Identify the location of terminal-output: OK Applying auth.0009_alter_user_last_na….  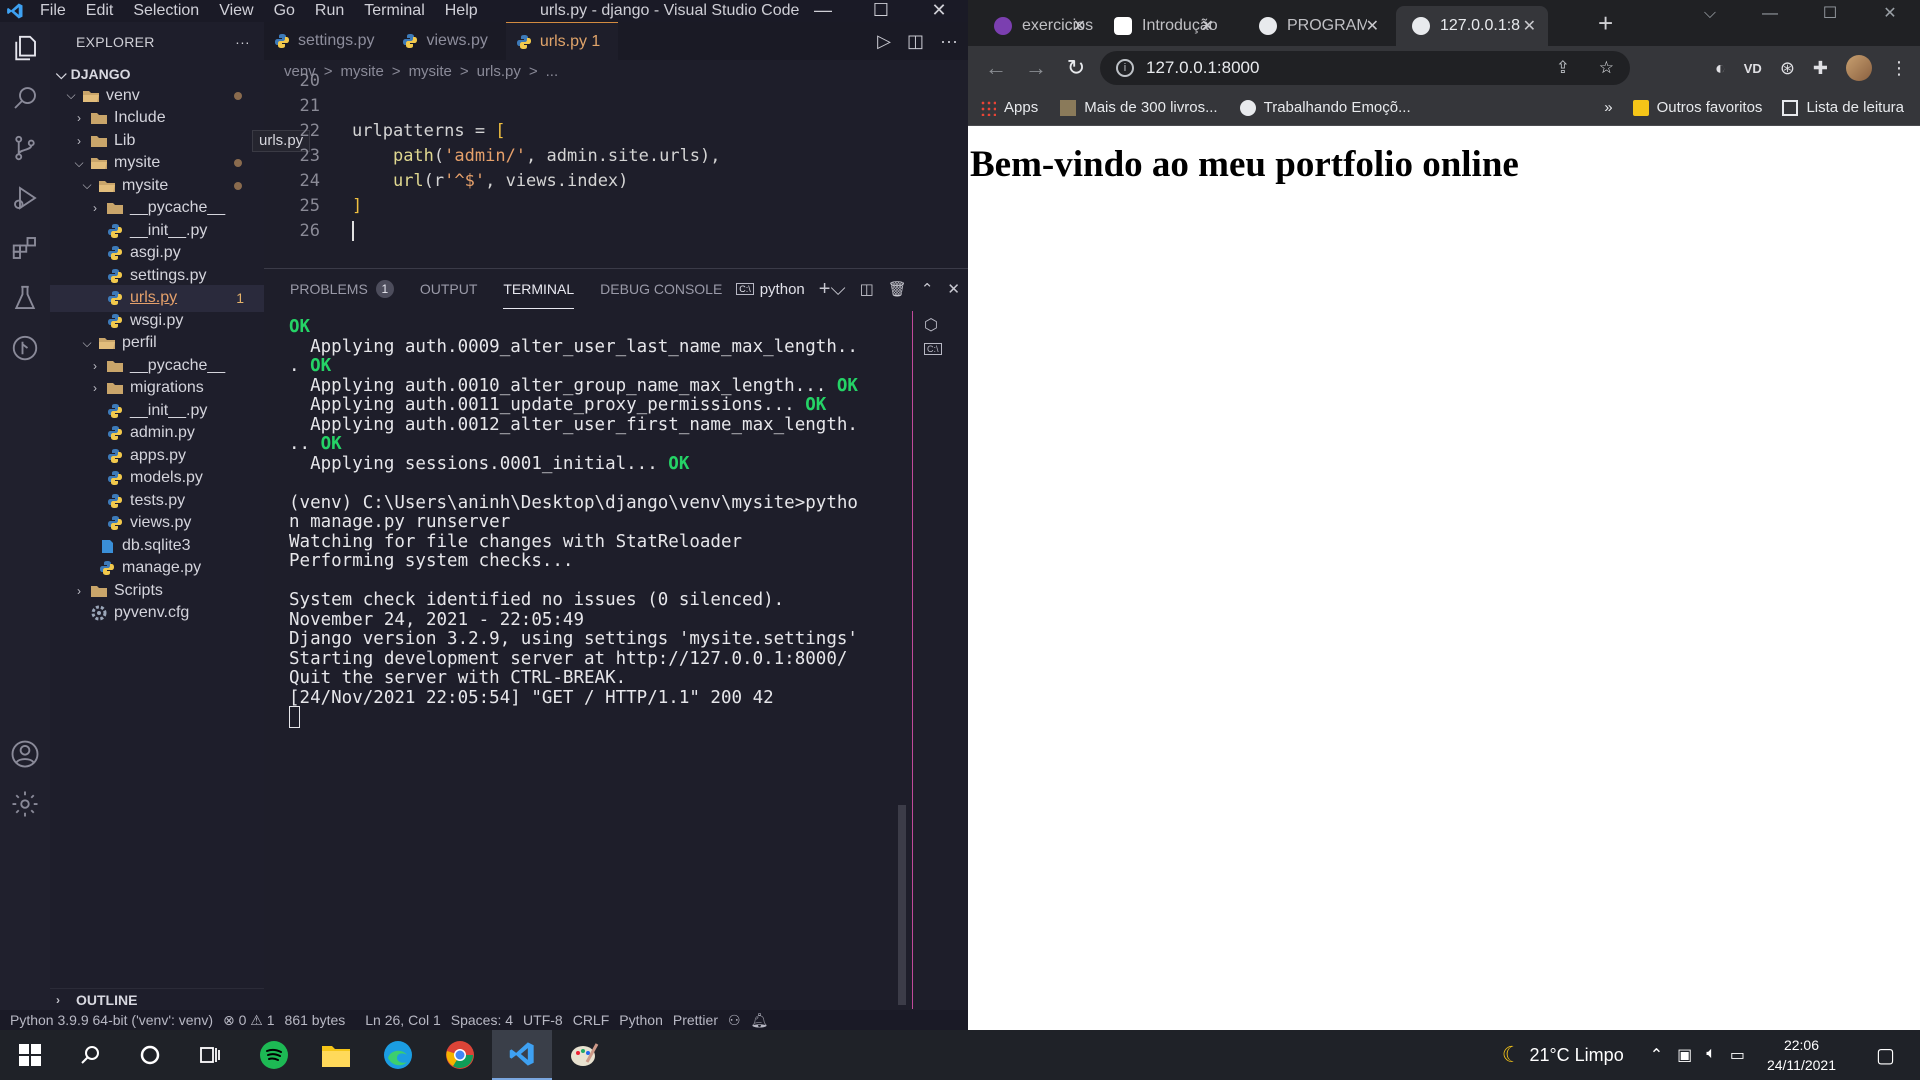
(609, 522).